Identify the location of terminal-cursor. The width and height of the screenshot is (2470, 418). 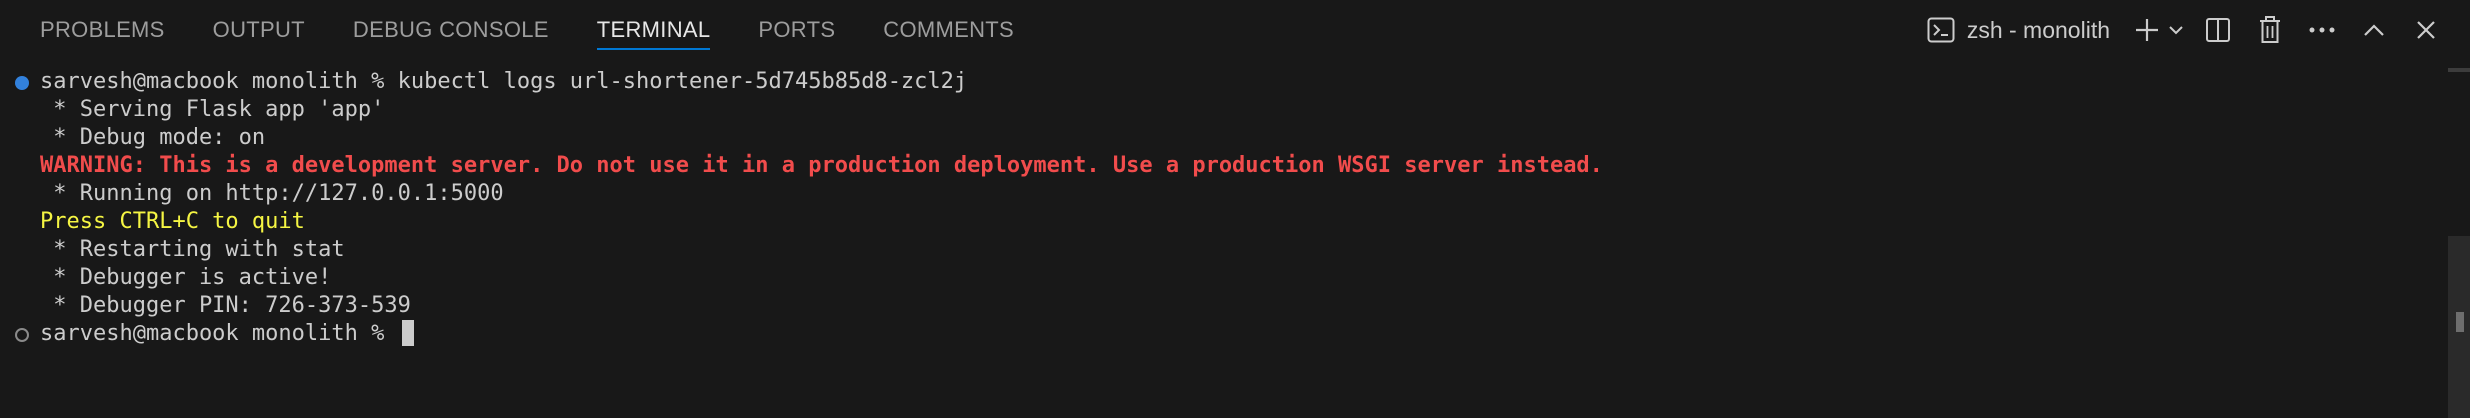
(407, 333).